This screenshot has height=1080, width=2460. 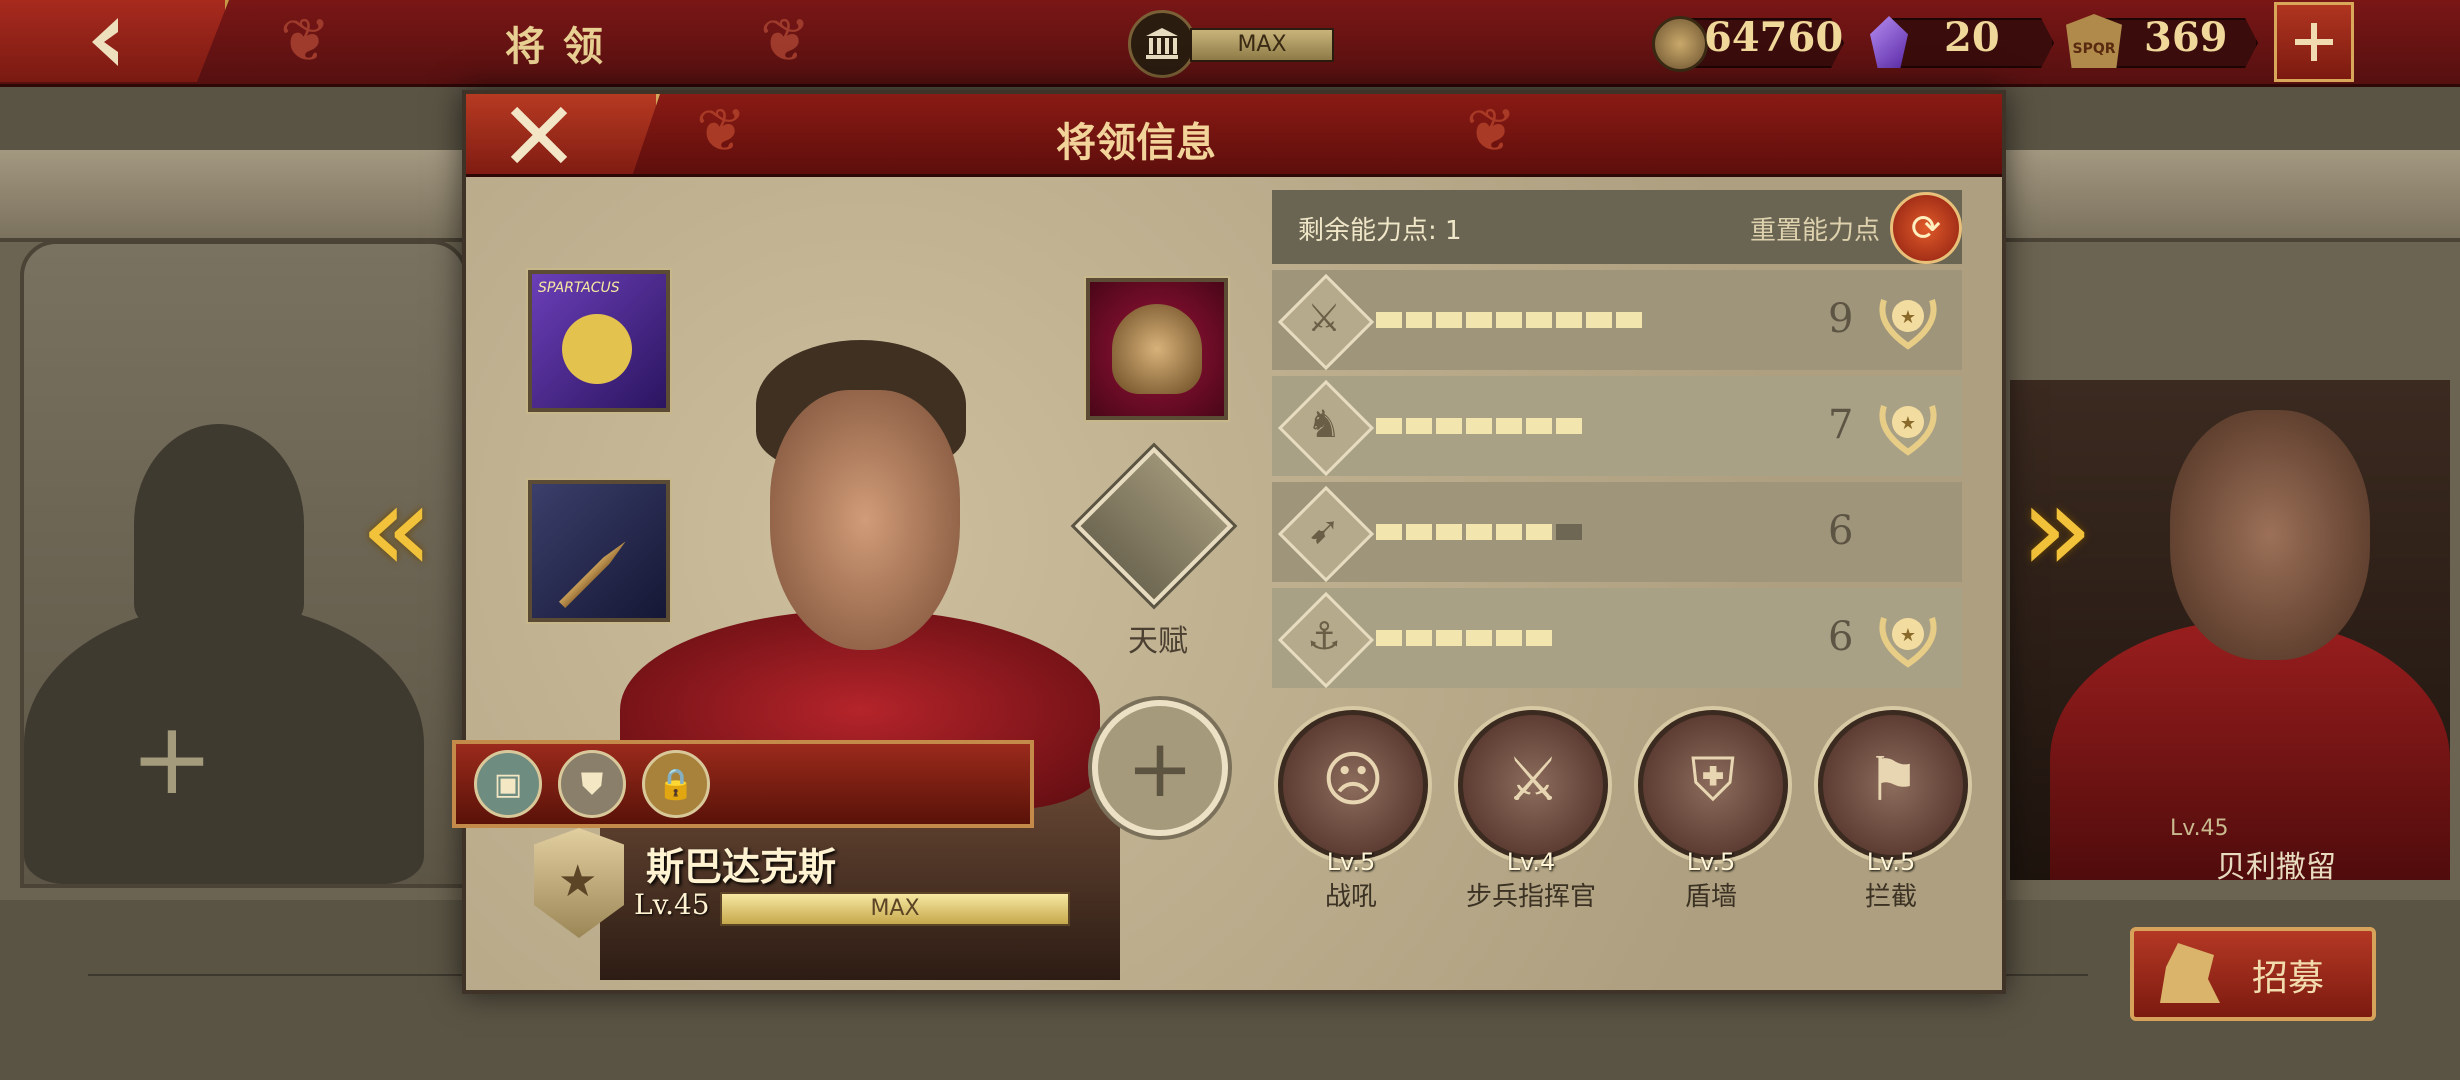 I want to click on intercept-icon: ⚑, so click(x=1893, y=785).